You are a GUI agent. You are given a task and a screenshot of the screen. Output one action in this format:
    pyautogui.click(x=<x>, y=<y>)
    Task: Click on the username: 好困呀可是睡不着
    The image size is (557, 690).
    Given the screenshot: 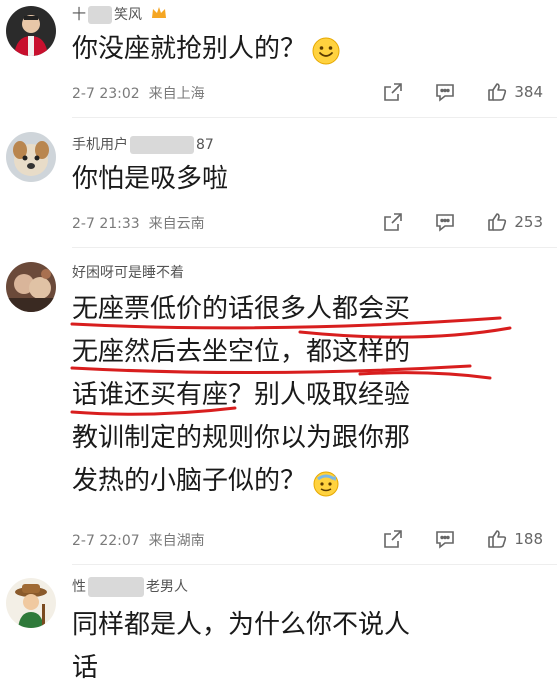 What is the action you would take?
    pyautogui.click(x=128, y=272)
    